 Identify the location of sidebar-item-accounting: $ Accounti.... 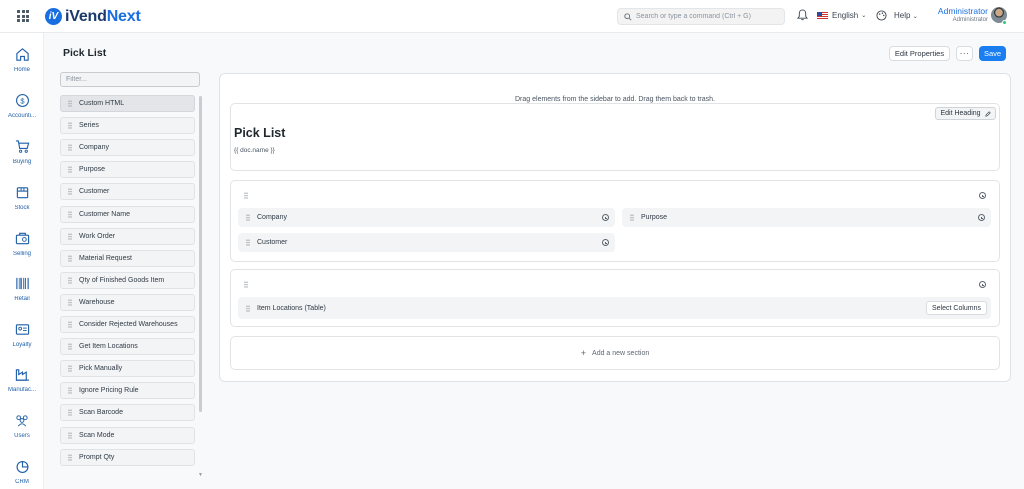
(22, 106).